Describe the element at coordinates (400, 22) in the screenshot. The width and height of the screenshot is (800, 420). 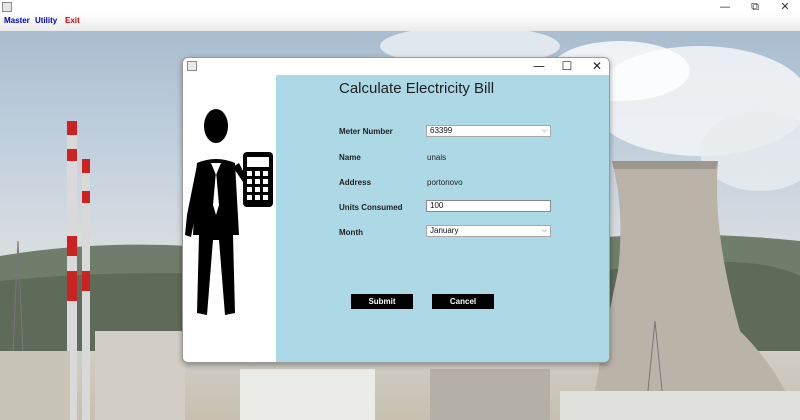
I see `menubar: Master Utility Exit` at that location.